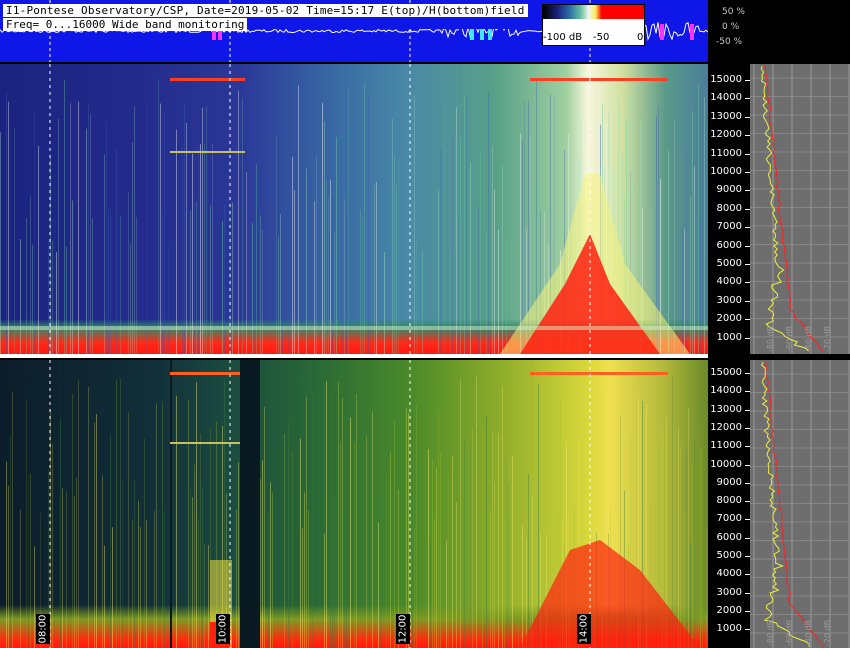 This screenshot has width=850, height=648. I want to click on spectrum-db-label: -60 dB, so click(789, 632).